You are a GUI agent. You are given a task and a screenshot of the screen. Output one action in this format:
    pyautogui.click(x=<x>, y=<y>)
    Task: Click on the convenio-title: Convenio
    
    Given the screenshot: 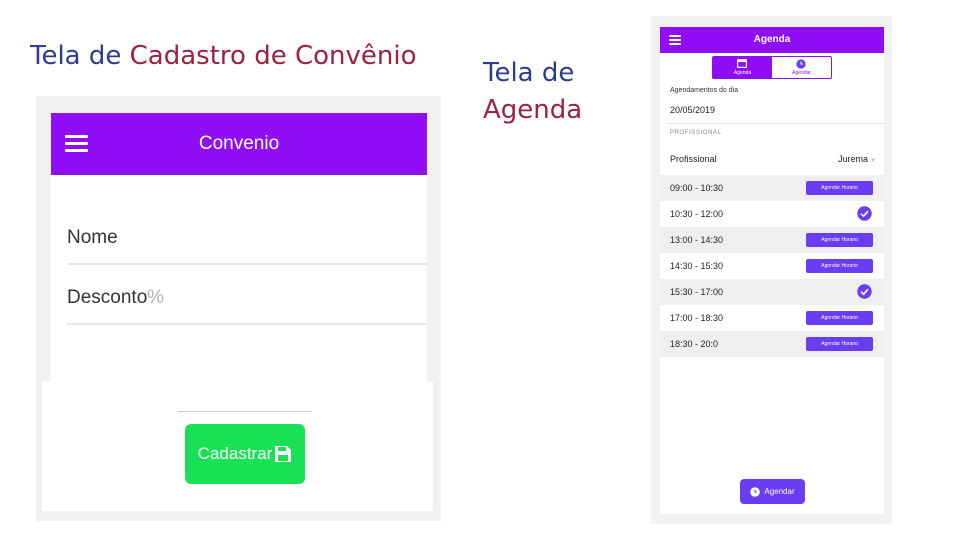 What is the action you would take?
    pyautogui.click(x=239, y=143)
    